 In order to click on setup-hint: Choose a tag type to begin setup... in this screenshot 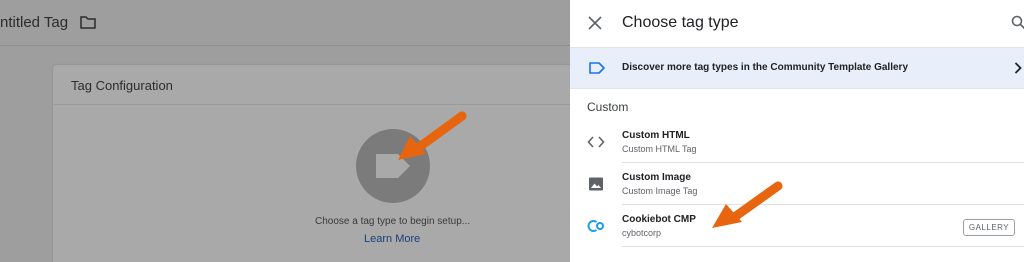, I will do `click(393, 221)`.